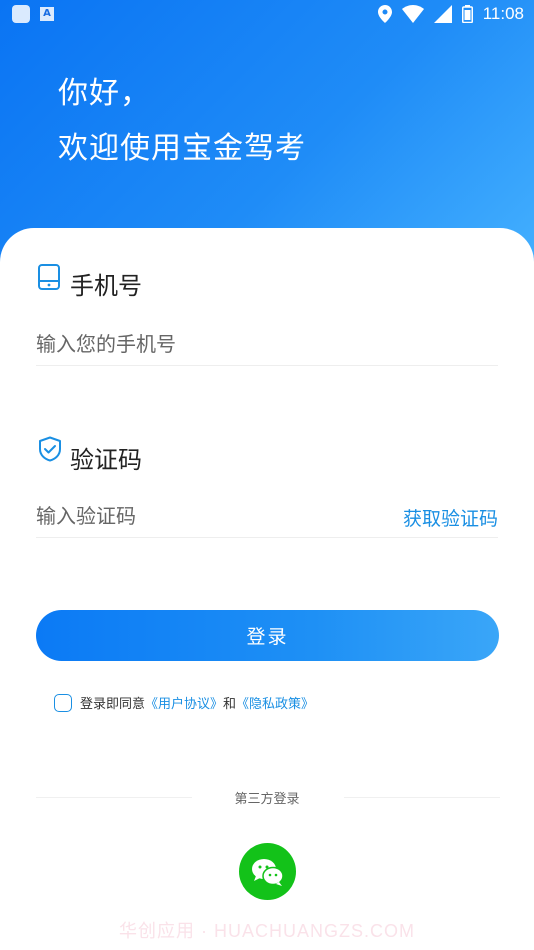 Image resolution: width=534 pixels, height=950 pixels. Describe the element at coordinates (422, 797) in the screenshot. I see `divider-right` at that location.